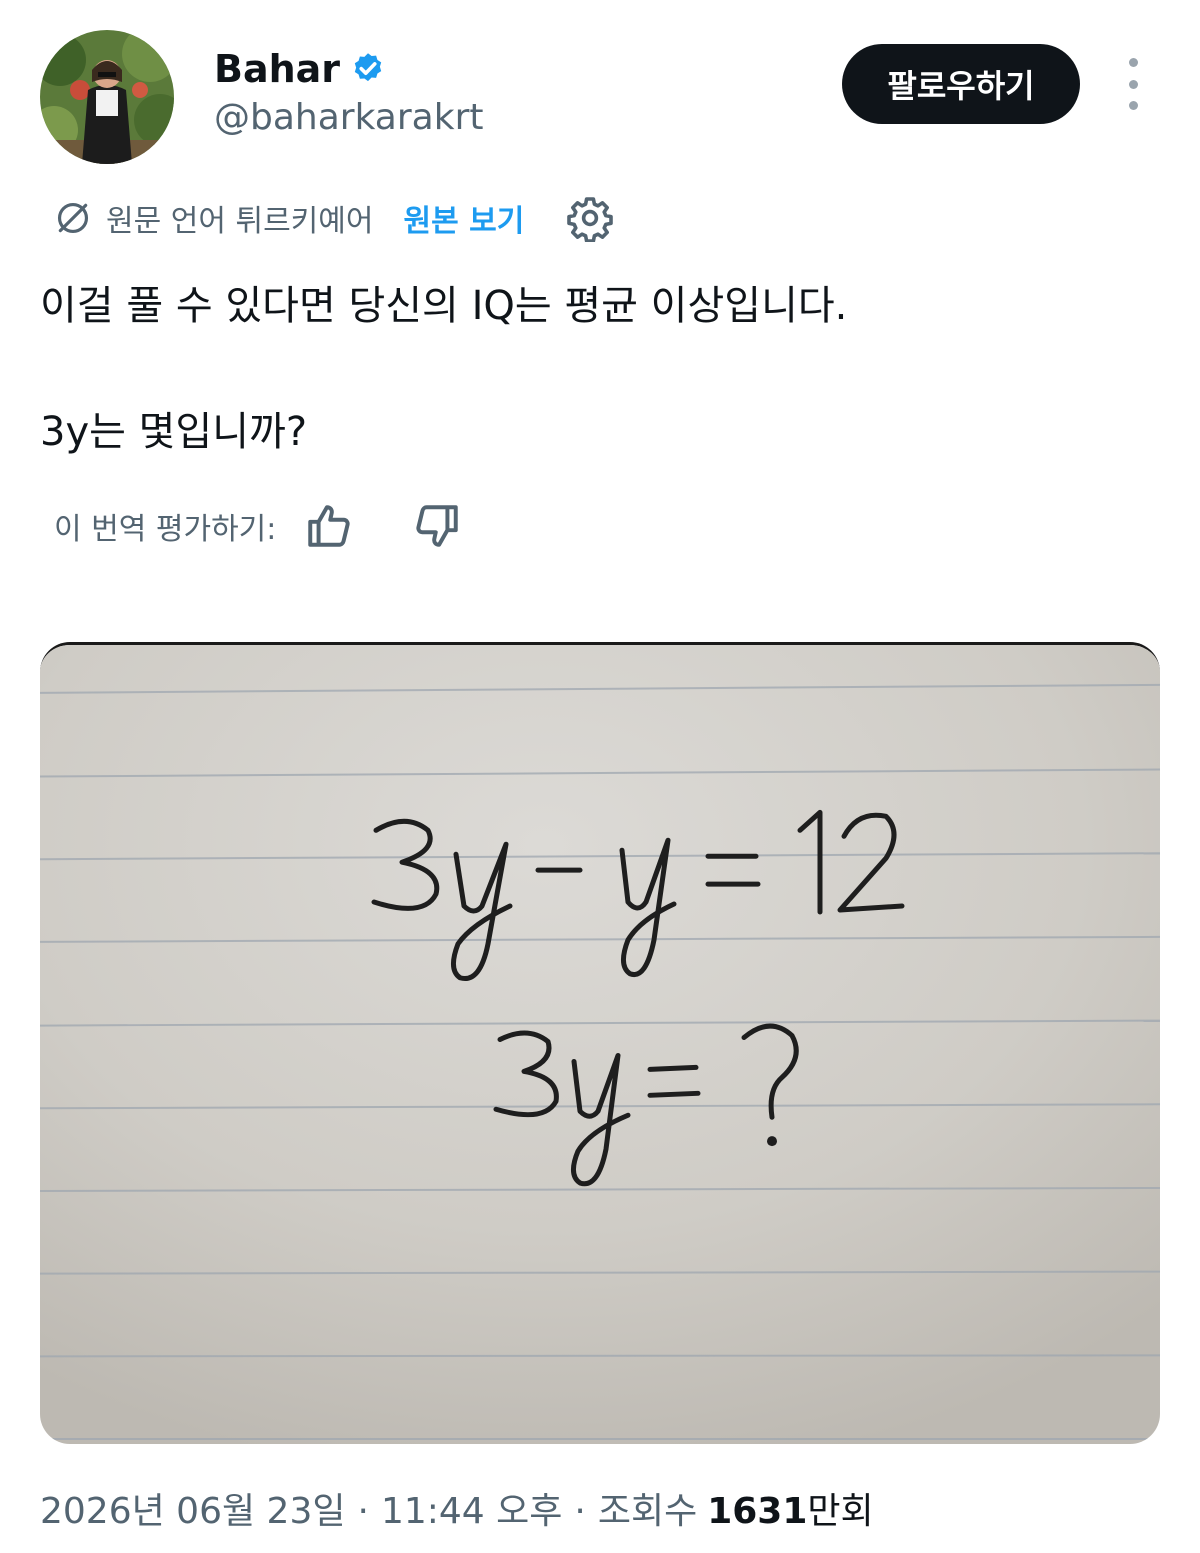 The height and width of the screenshot is (1553, 1200). Describe the element at coordinates (349, 118) in the screenshot. I see `user-handle: @baharkarakrt` at that location.